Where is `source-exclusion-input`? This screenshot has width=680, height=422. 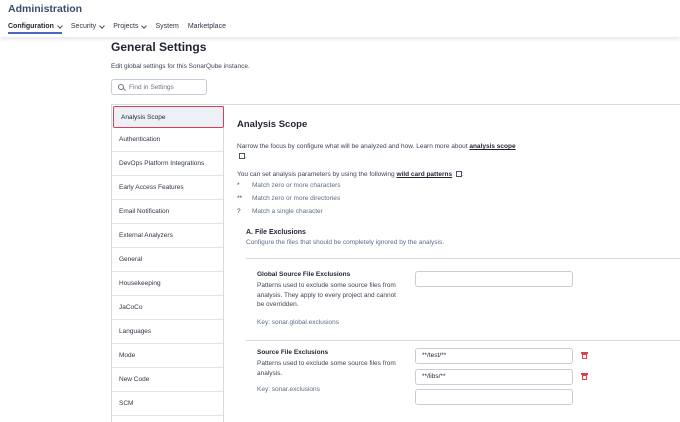
source-exclusion-input is located at coordinates (494, 397).